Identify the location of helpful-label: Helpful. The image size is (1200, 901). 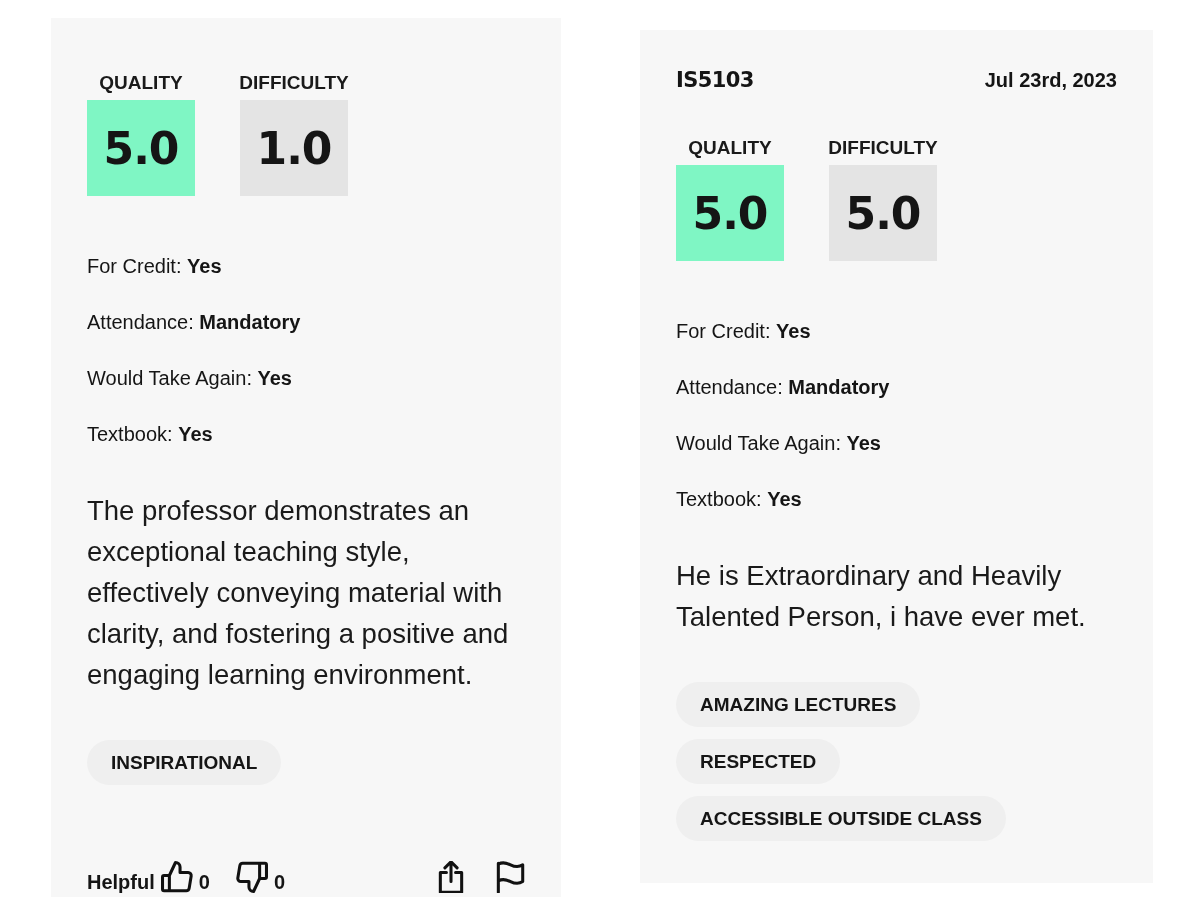
(121, 882).